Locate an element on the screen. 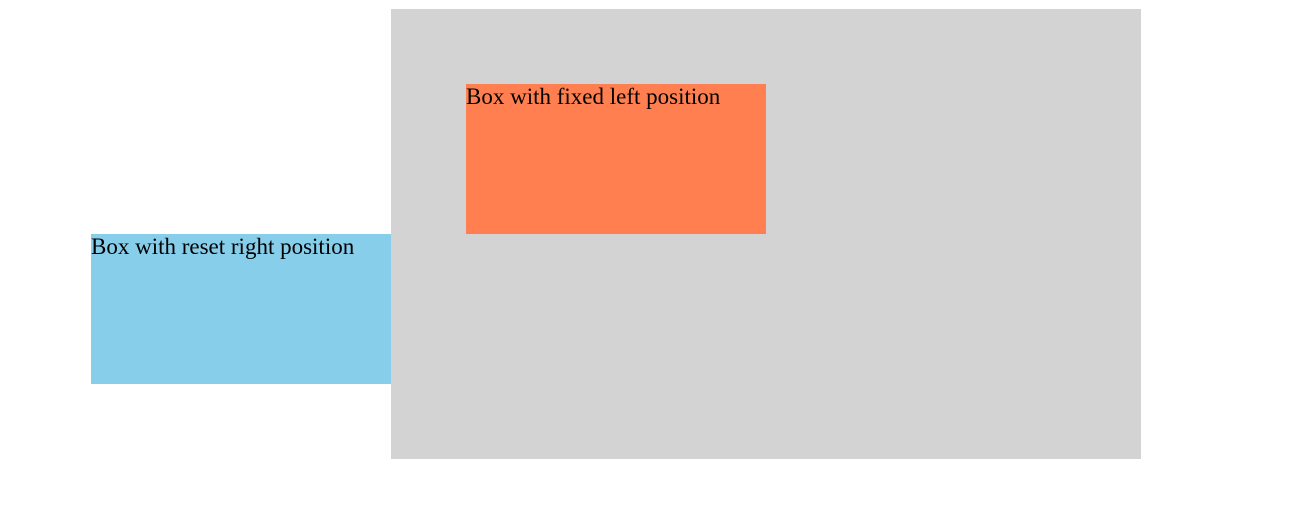  reset-right-box: Box with reset right position is located at coordinates (241, 309).